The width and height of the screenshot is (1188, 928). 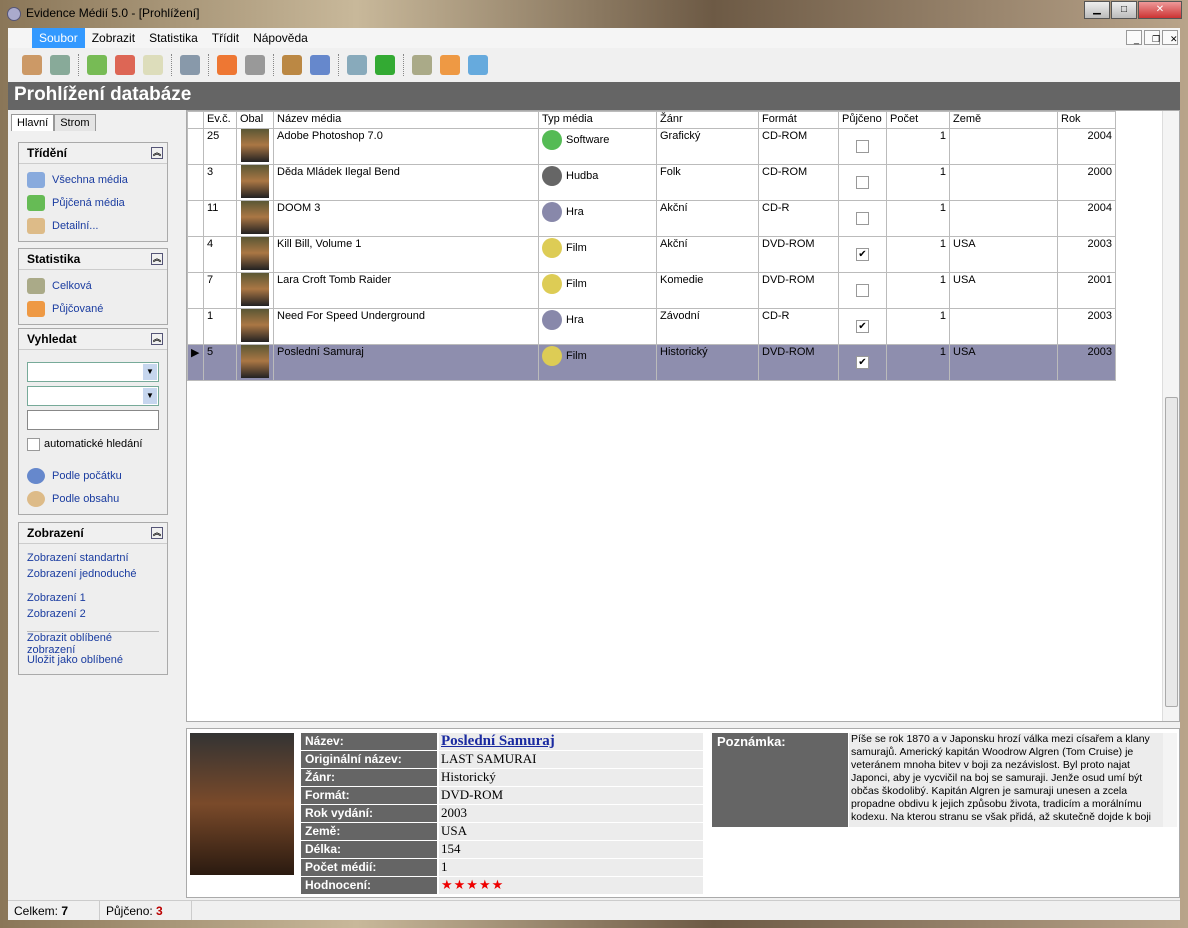 I want to click on link-pujcena-media: Půjčená média, so click(x=93, y=202).